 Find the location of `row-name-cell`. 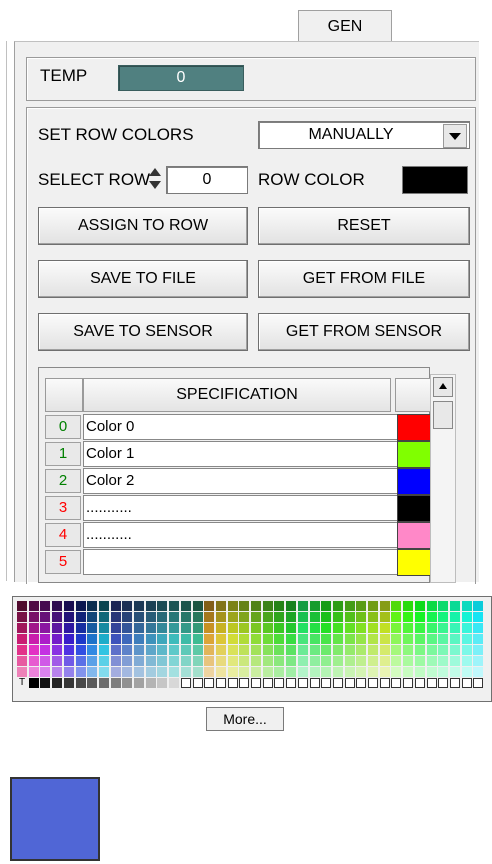

row-name-cell is located at coordinates (260, 562).